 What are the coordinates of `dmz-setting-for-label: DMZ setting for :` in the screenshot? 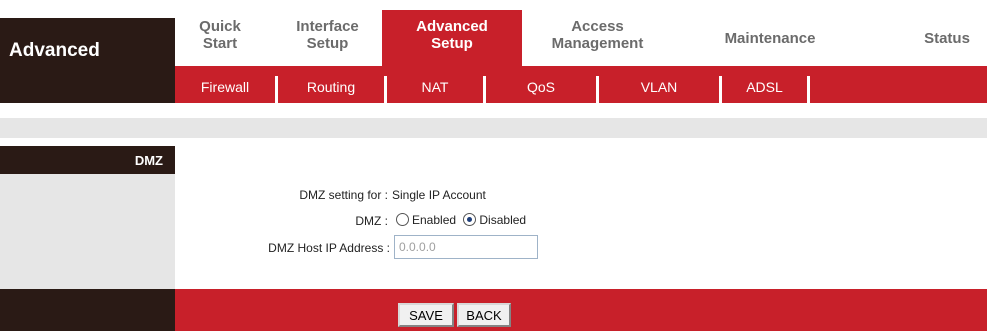 It's located at (343, 195).